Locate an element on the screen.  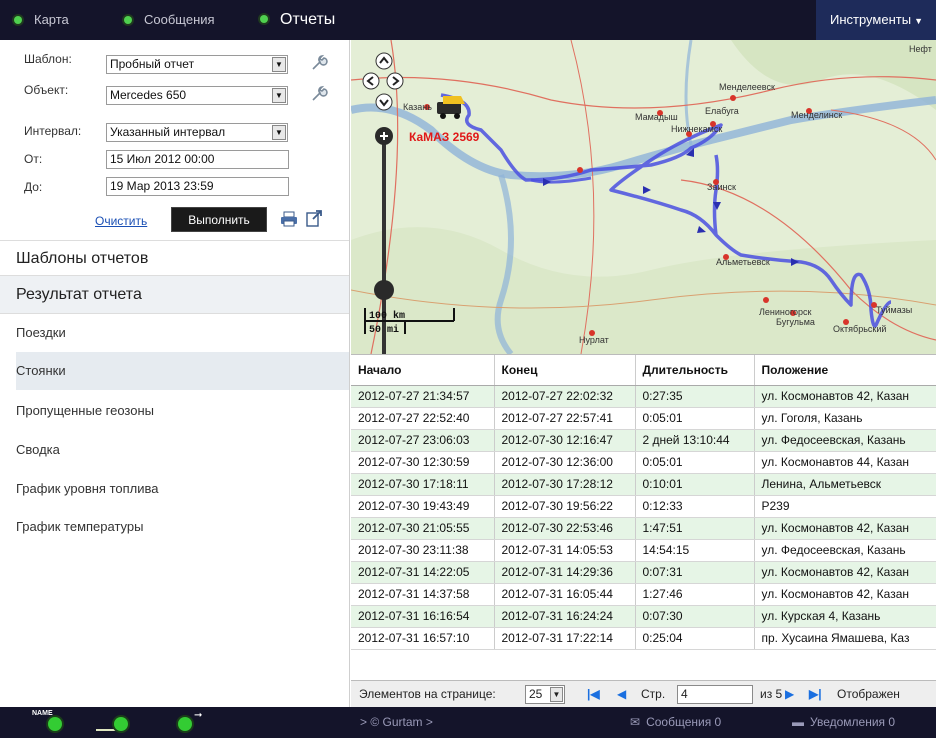
status-toggle-icon is located at coordinates (121, 724).